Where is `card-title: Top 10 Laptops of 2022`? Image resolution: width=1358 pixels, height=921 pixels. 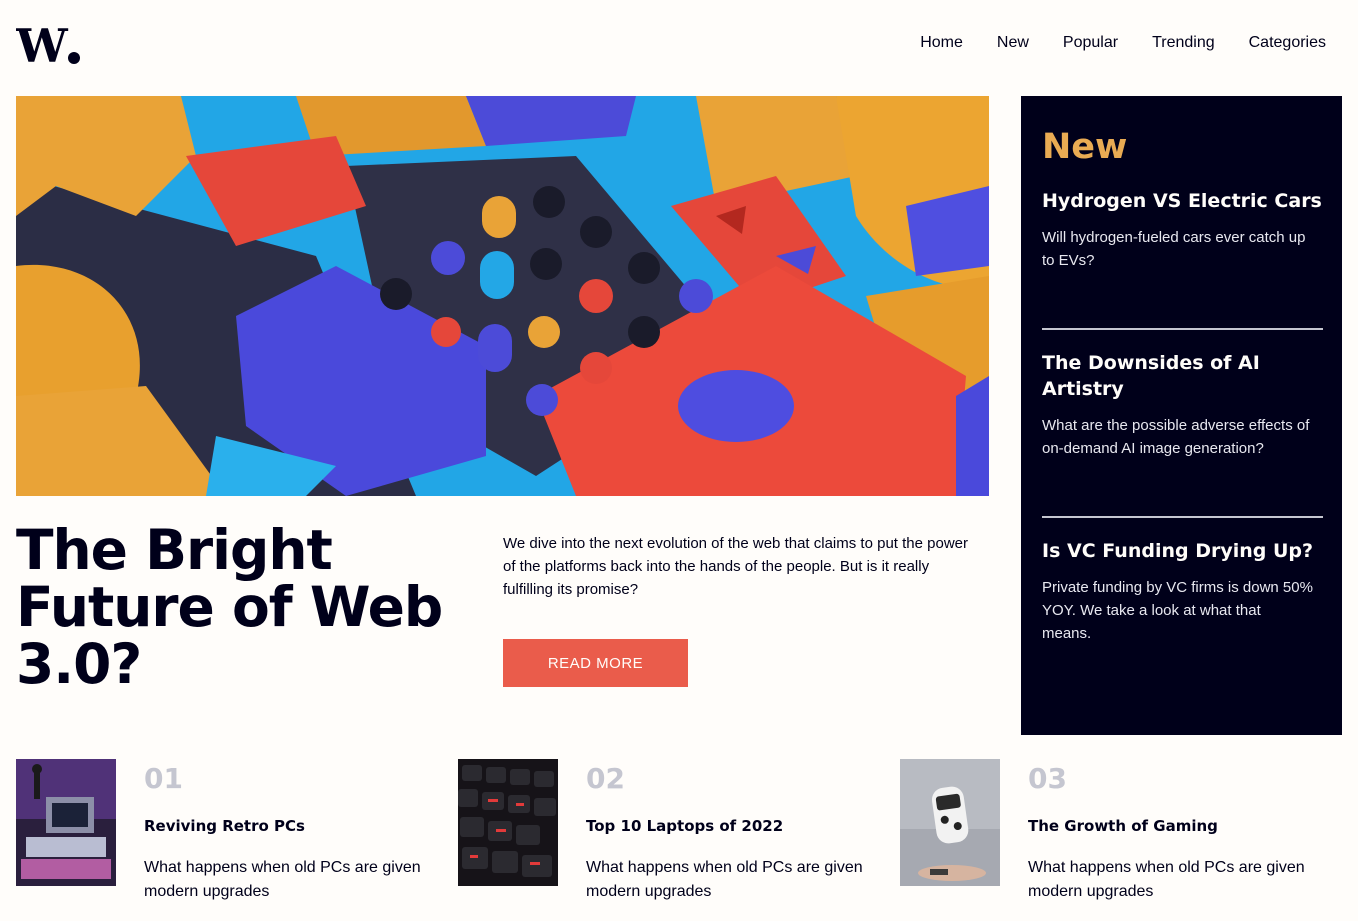
card-title: Top 10 Laptops of 2022 is located at coordinates (684, 826).